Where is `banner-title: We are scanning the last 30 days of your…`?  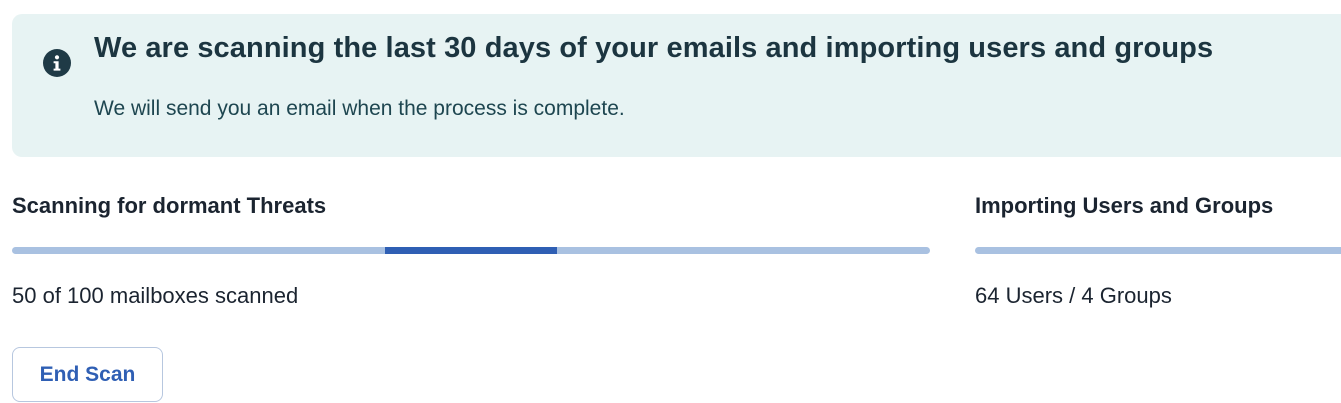
banner-title: We are scanning the last 30 days of your… is located at coordinates (654, 48).